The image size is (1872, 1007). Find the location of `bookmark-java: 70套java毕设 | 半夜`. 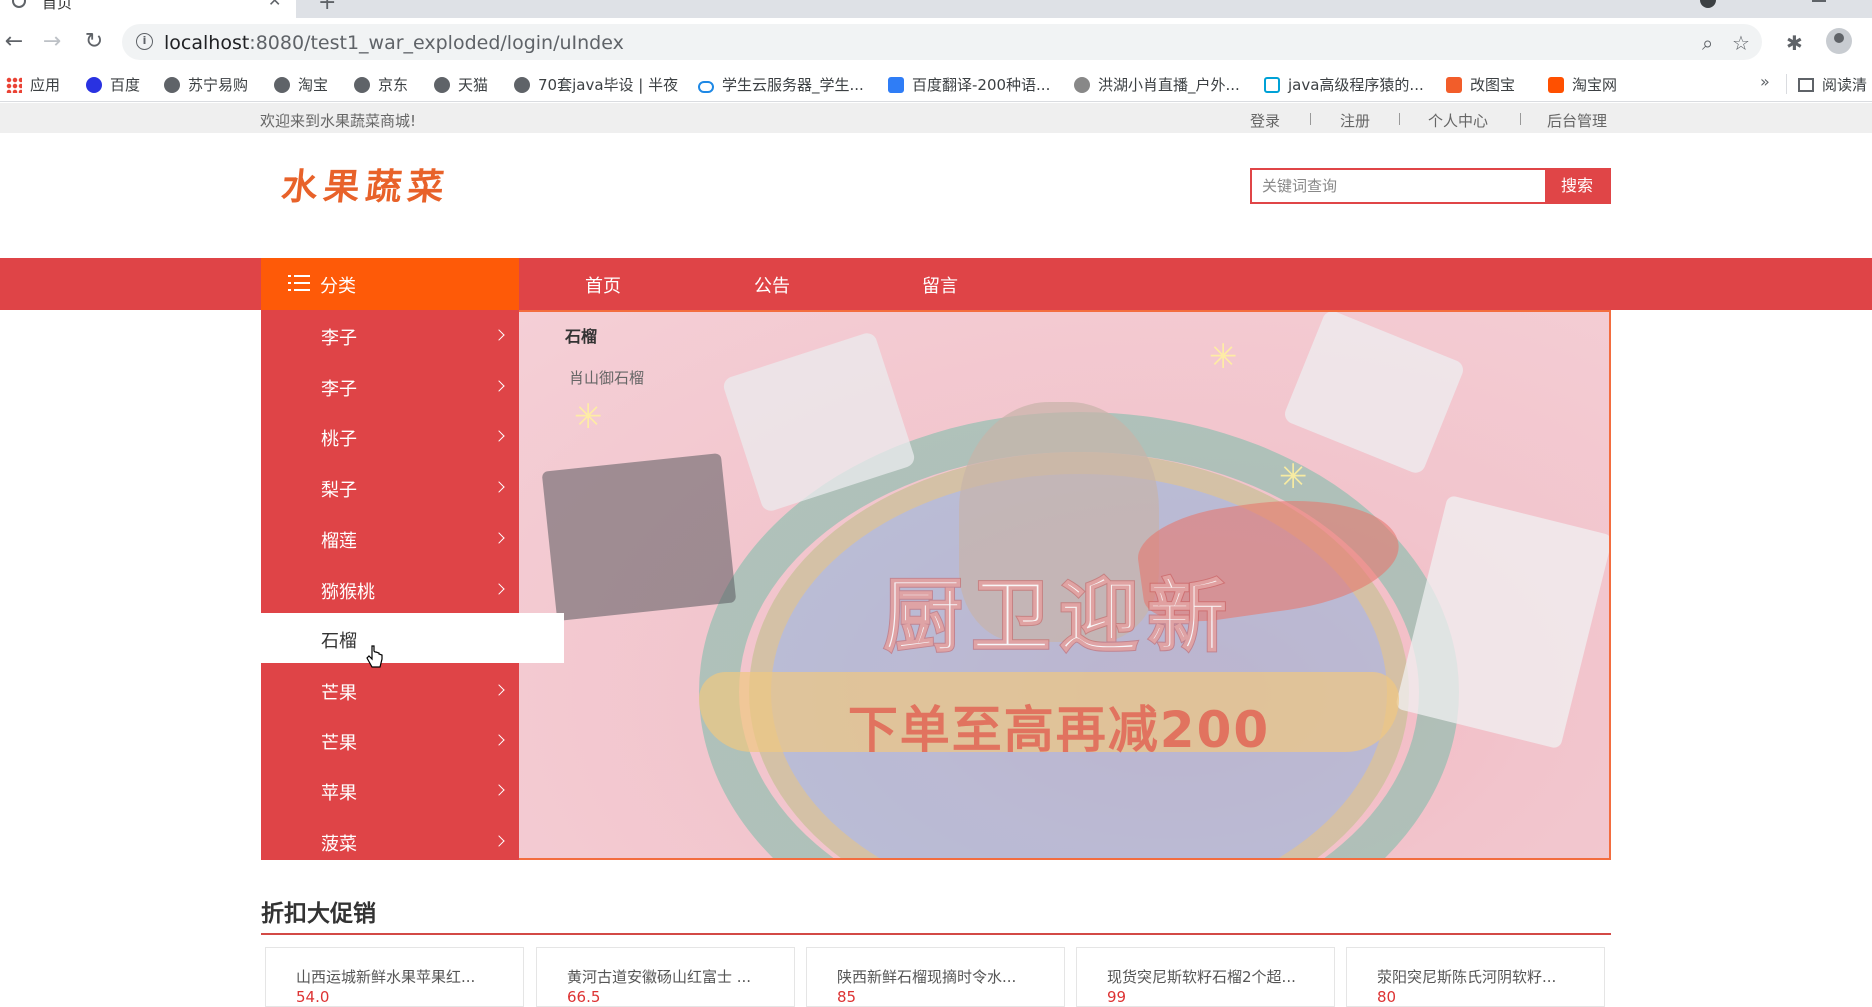

bookmark-java: 70套java毕设 | 半夜 is located at coordinates (596, 84).